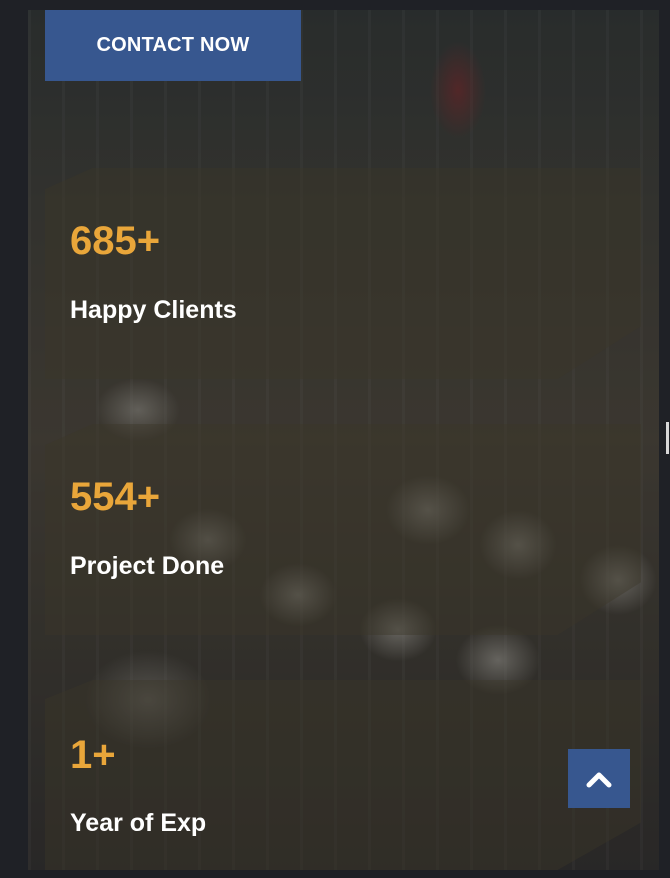 The height and width of the screenshot is (878, 670). I want to click on contact-now-button: CONTACT NOW, so click(173, 45).